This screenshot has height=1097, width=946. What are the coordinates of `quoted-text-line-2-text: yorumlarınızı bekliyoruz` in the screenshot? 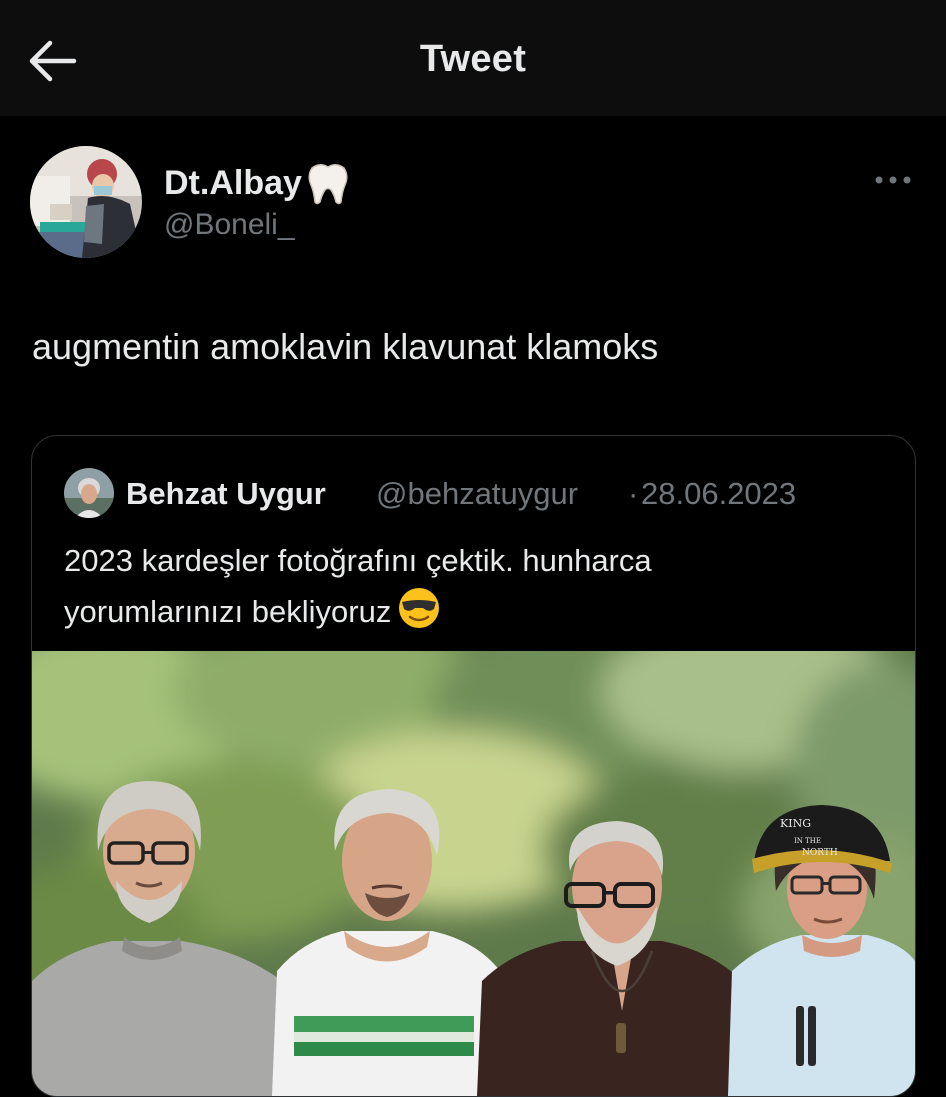 It's located at (228, 611).